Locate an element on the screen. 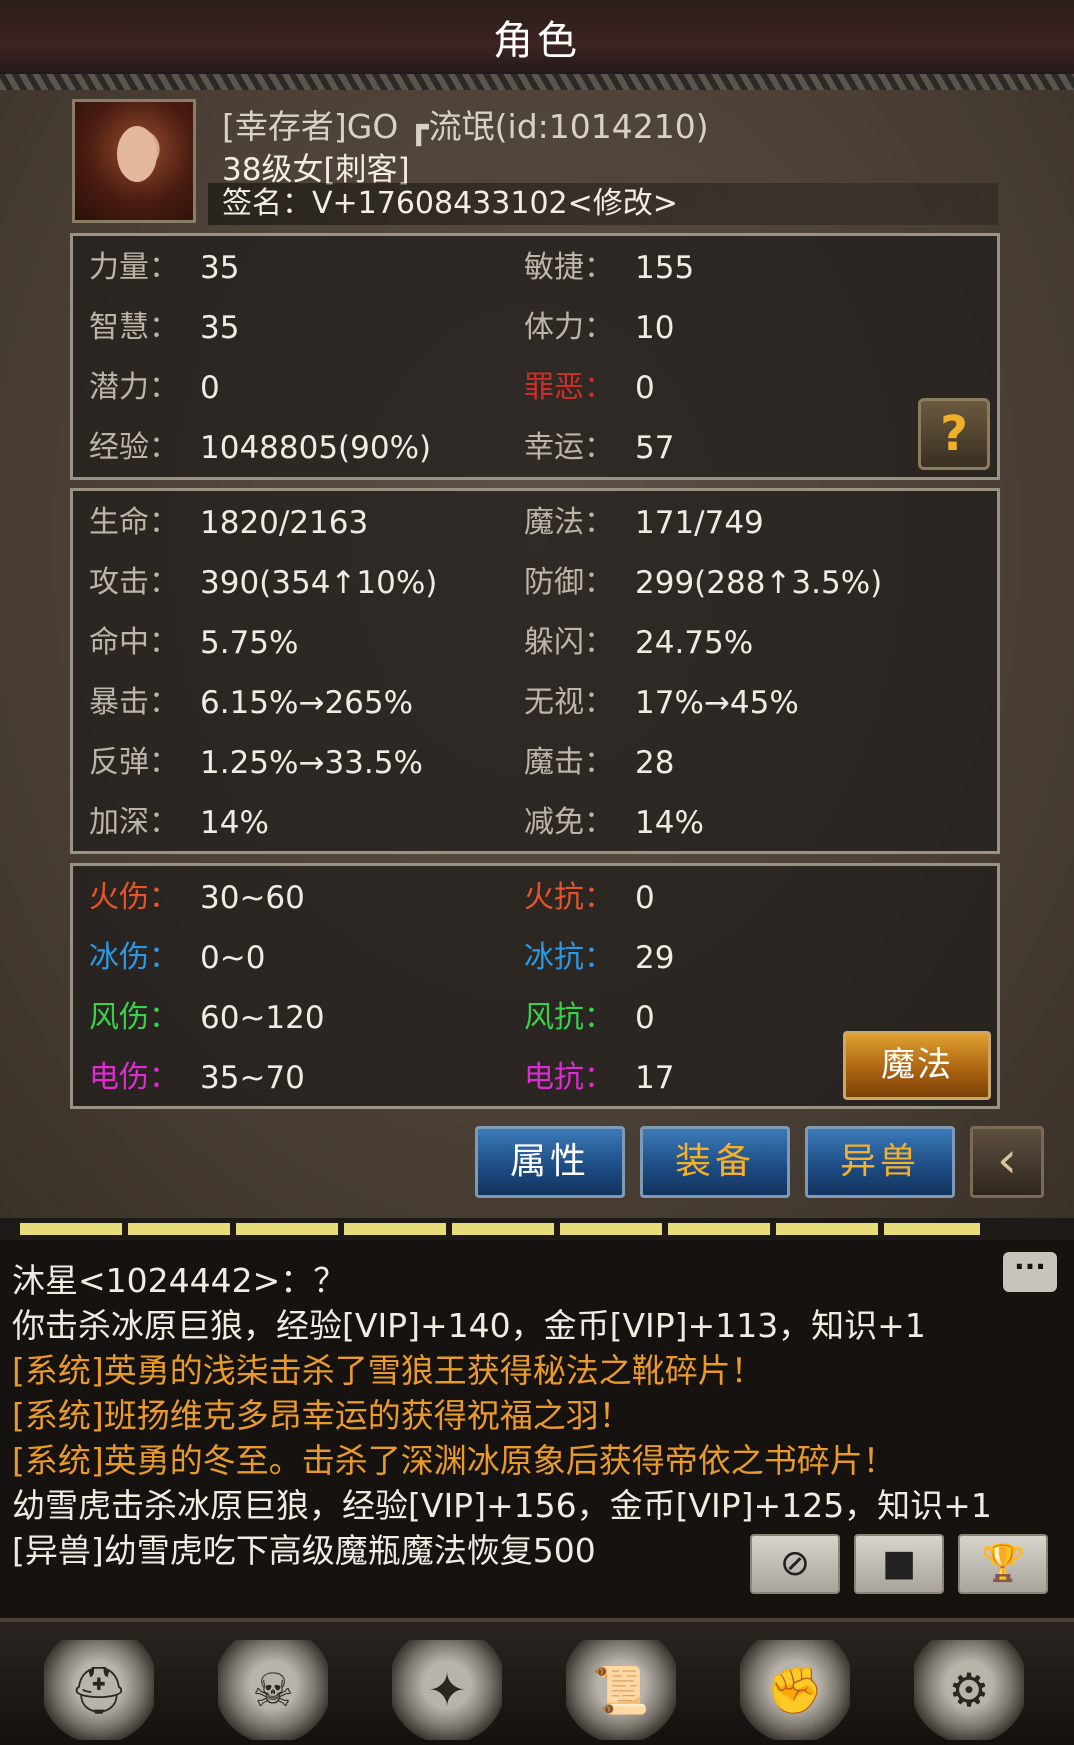 The width and height of the screenshot is (1074, 1745). player-name: [幸存者]GO ┏流氓(id:1014210) is located at coordinates (465, 126).